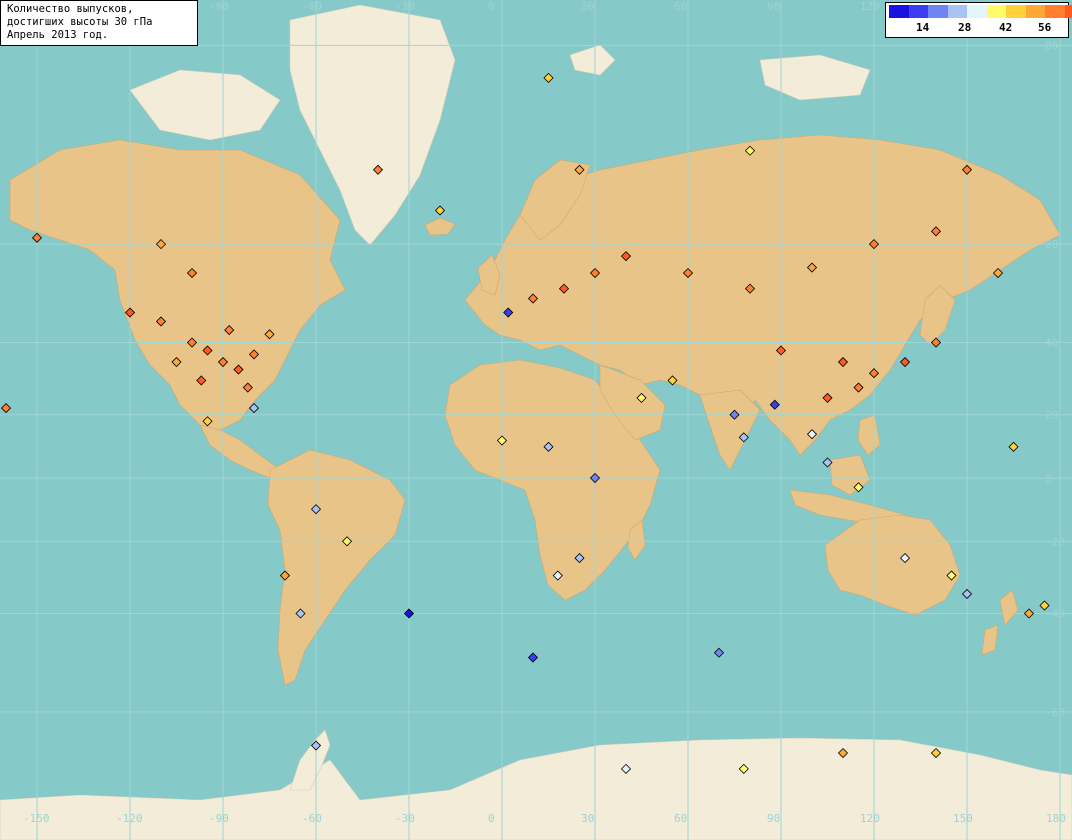  I want to click on title-line-2: достигших высоты 30 гПа, so click(80, 22).